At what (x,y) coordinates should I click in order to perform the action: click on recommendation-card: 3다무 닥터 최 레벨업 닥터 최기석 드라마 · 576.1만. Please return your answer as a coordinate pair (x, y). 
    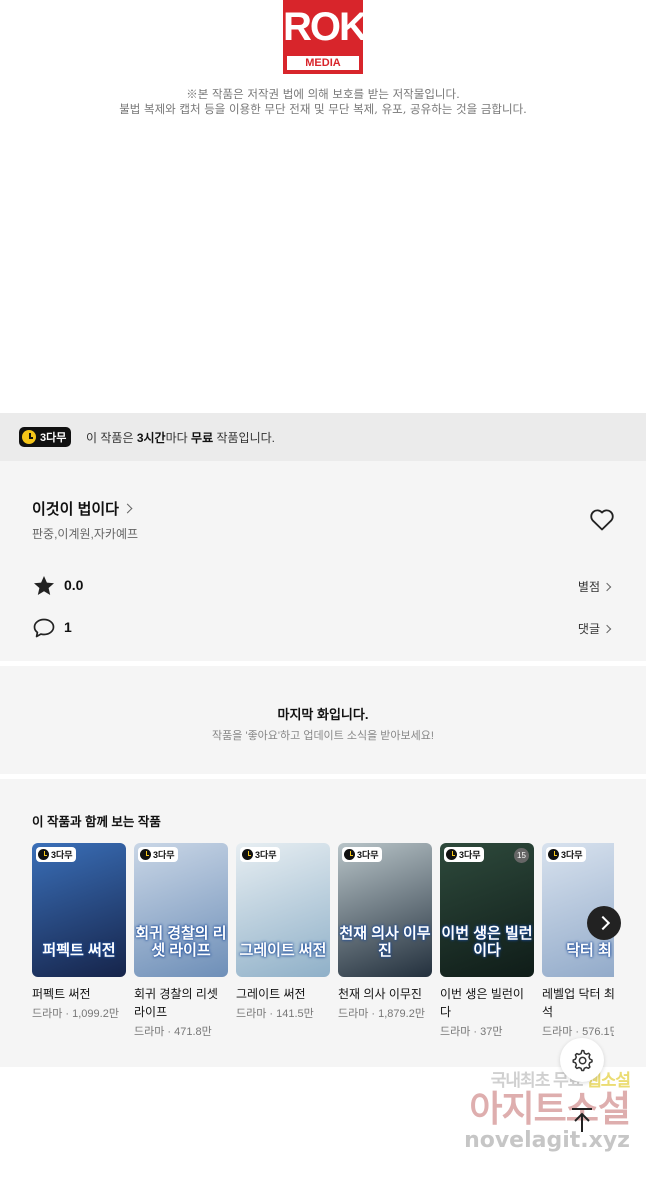
    Looking at the image, I should click on (578, 941).